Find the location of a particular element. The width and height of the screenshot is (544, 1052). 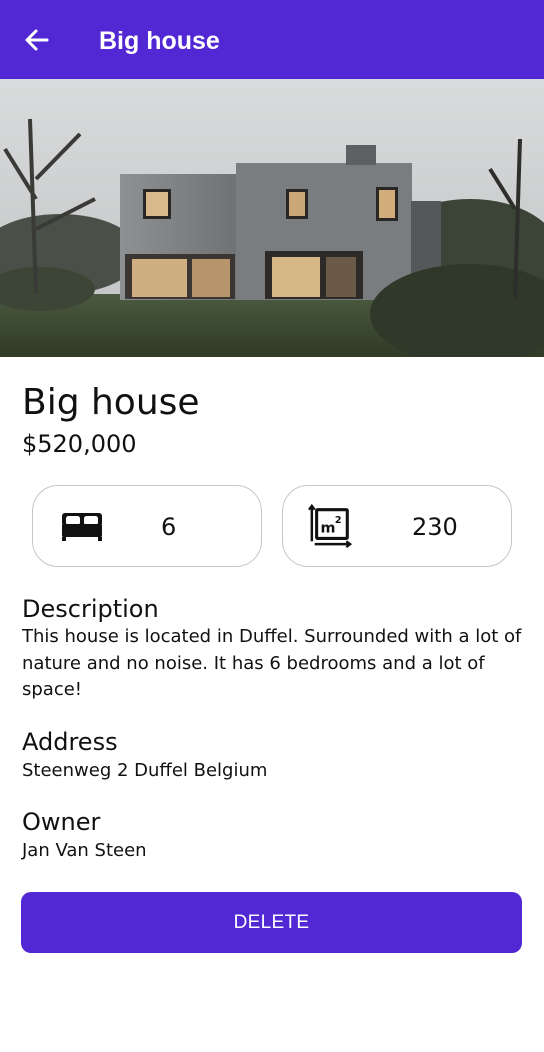

bedrooms-value: 6 is located at coordinates (169, 527).